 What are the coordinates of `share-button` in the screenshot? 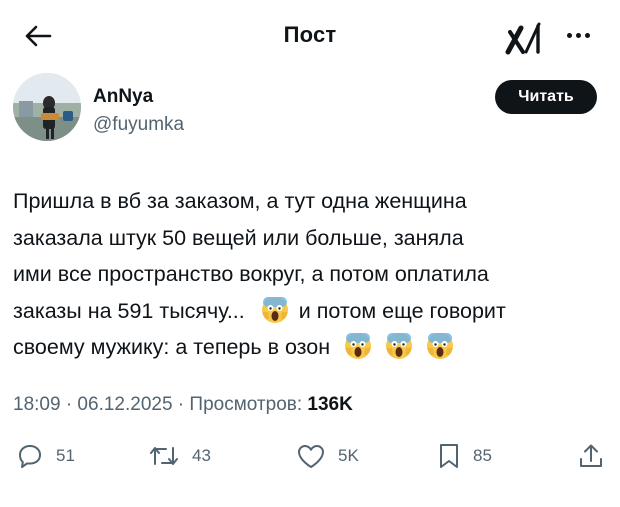 It's located at (591, 456).